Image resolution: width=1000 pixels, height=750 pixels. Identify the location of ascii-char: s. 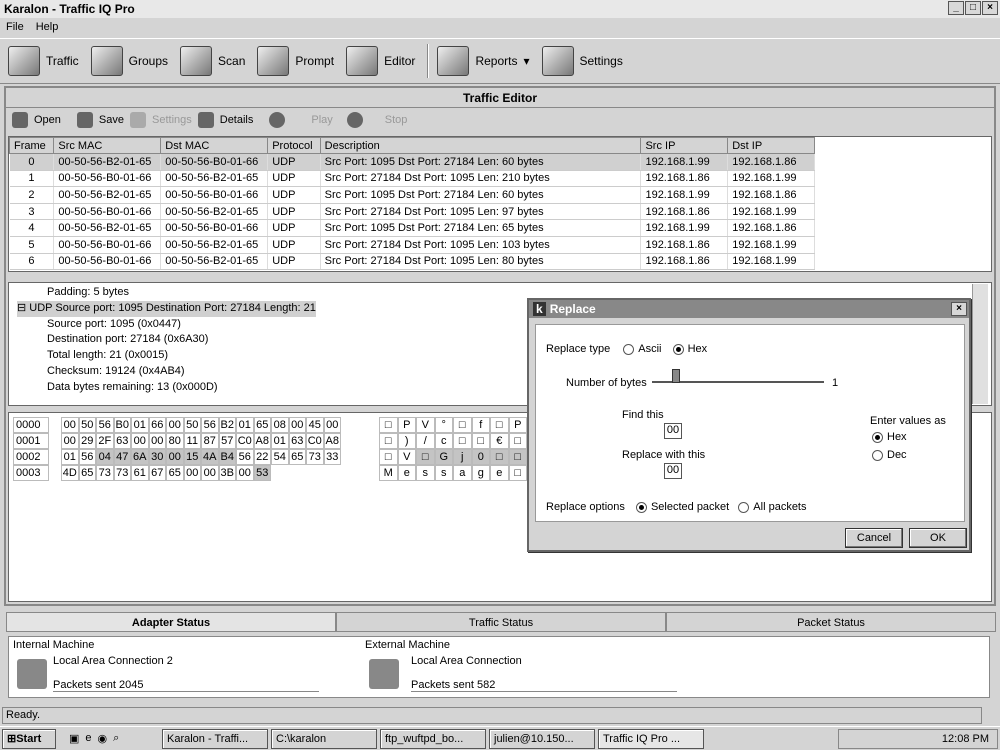
(443, 473).